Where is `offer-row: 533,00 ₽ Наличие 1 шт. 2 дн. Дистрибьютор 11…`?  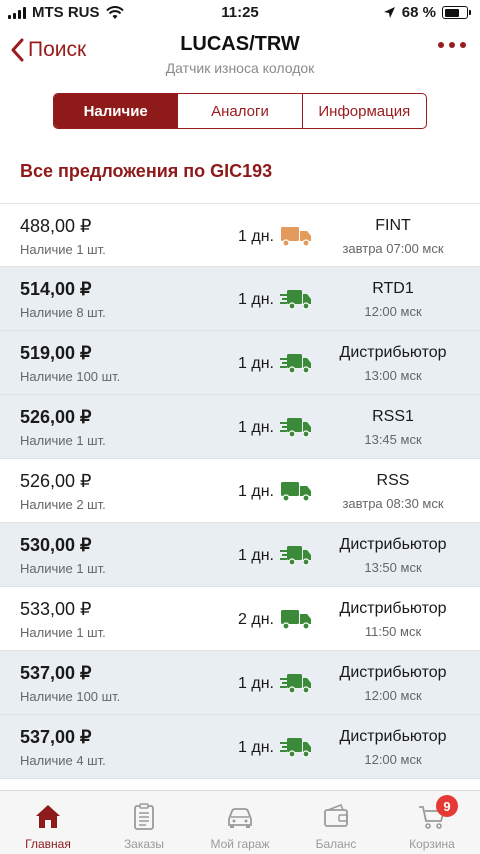
offer-row: 533,00 ₽ Наличие 1 шт. 2 дн. Дистрибьютор 11… is located at coordinates (240, 619).